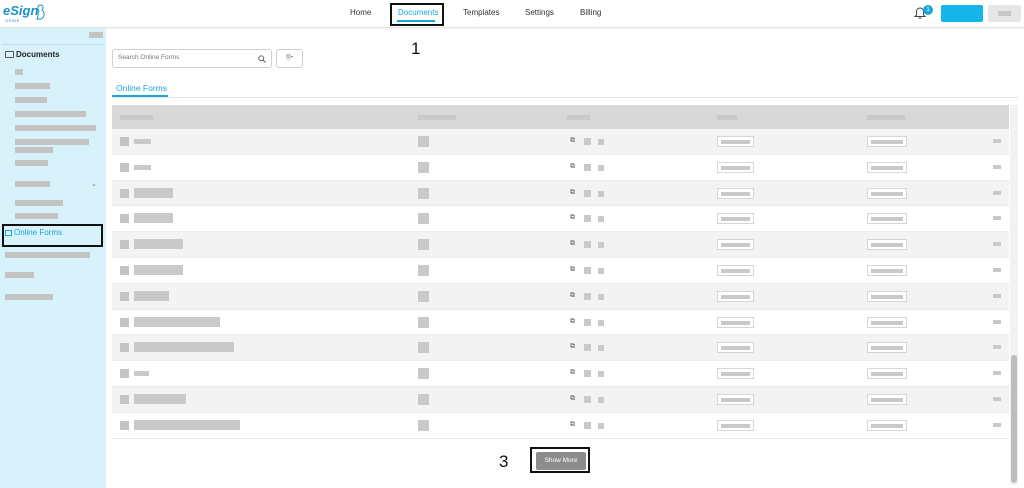 The image size is (1024, 488). Describe the element at coordinates (25, 14) in the screenshot. I see `app-logo: eSign GENIE` at that location.